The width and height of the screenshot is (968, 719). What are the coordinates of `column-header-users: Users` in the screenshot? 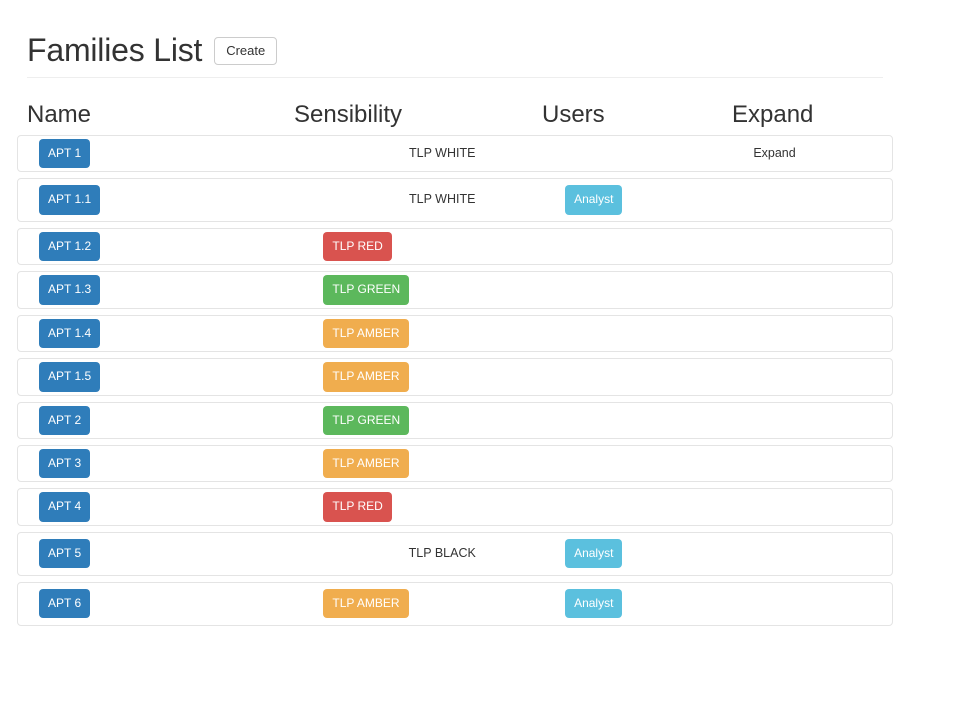 It's located at (573, 115).